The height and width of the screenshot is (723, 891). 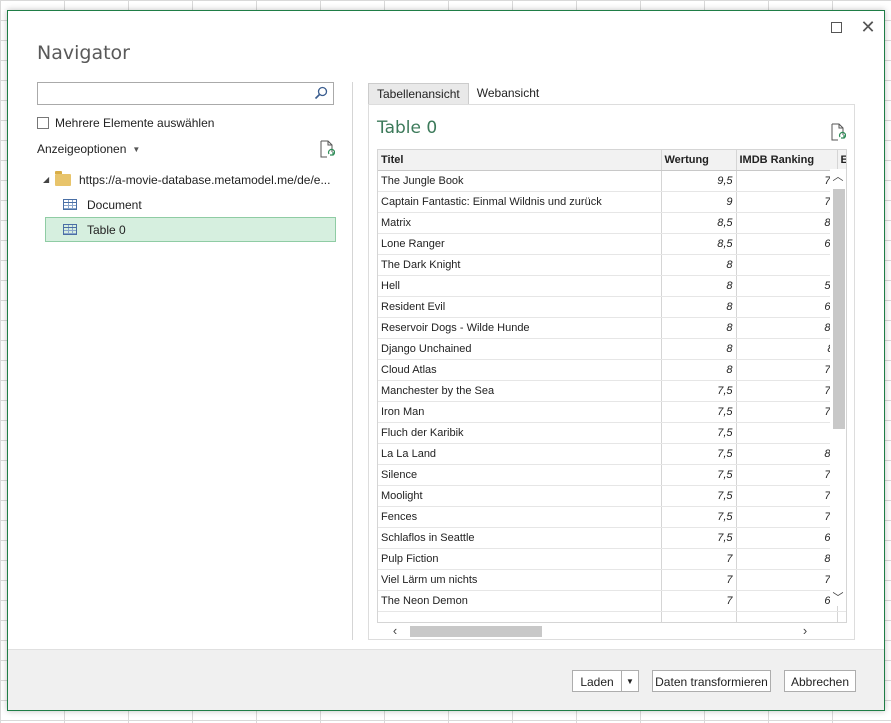 I want to click on scroll-right-icon: ›, so click(x=805, y=631).